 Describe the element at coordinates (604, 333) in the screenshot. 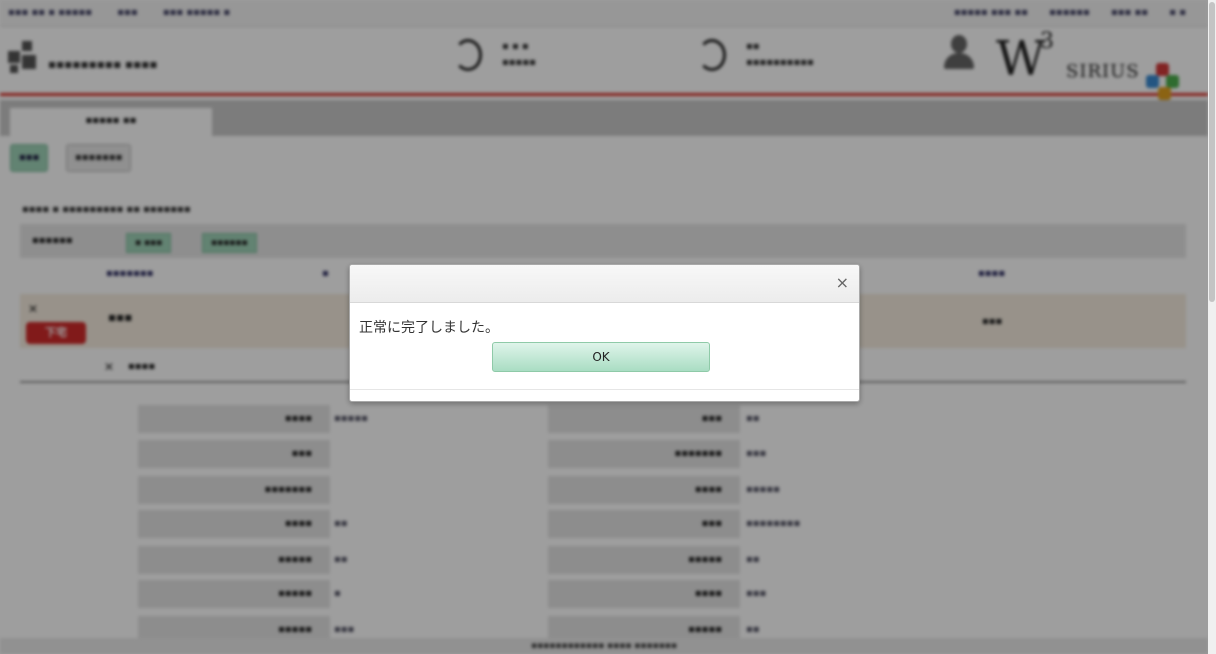

I see `completion-dialog: × 正常に完了しました。 OK` at that location.